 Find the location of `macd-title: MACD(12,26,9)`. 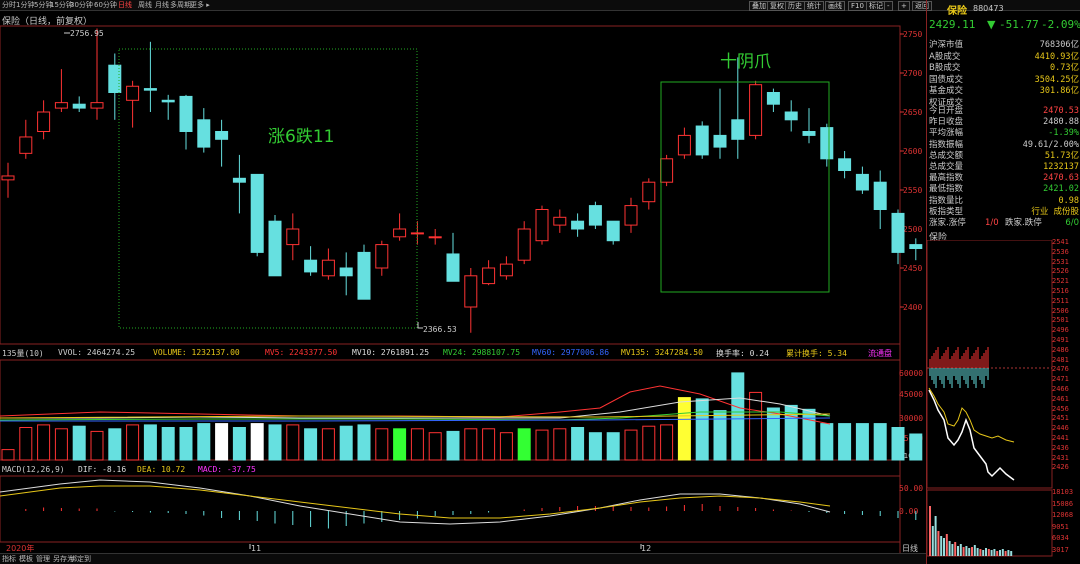

macd-title: MACD(12,26,9) is located at coordinates (33, 469).